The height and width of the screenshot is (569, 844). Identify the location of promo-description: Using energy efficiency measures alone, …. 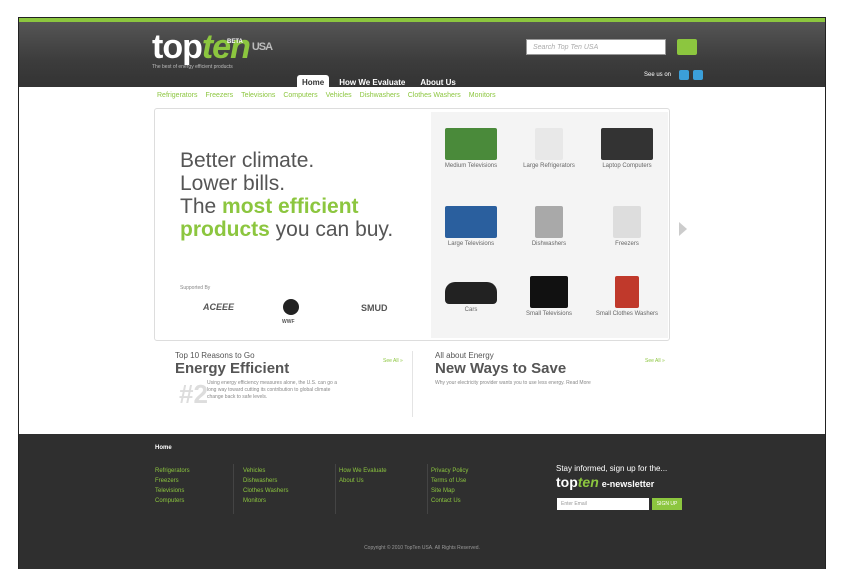
(272, 390).